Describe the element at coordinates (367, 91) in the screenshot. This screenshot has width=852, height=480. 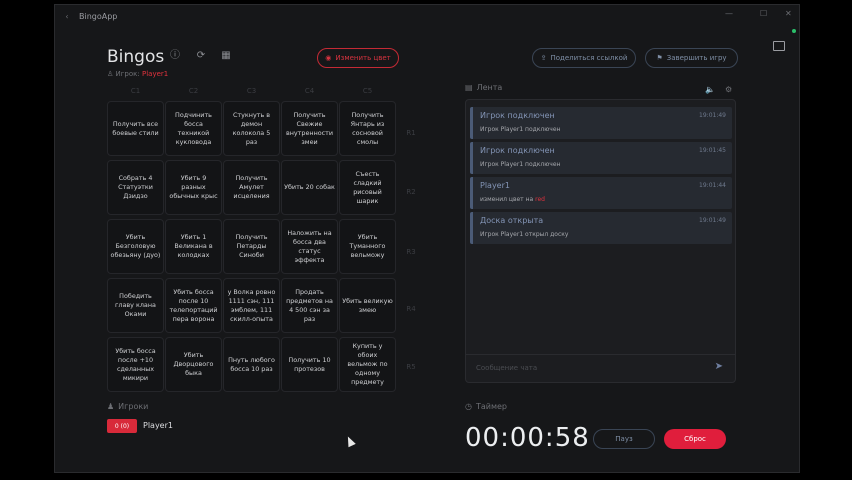
I see `column-header: C5` at that location.